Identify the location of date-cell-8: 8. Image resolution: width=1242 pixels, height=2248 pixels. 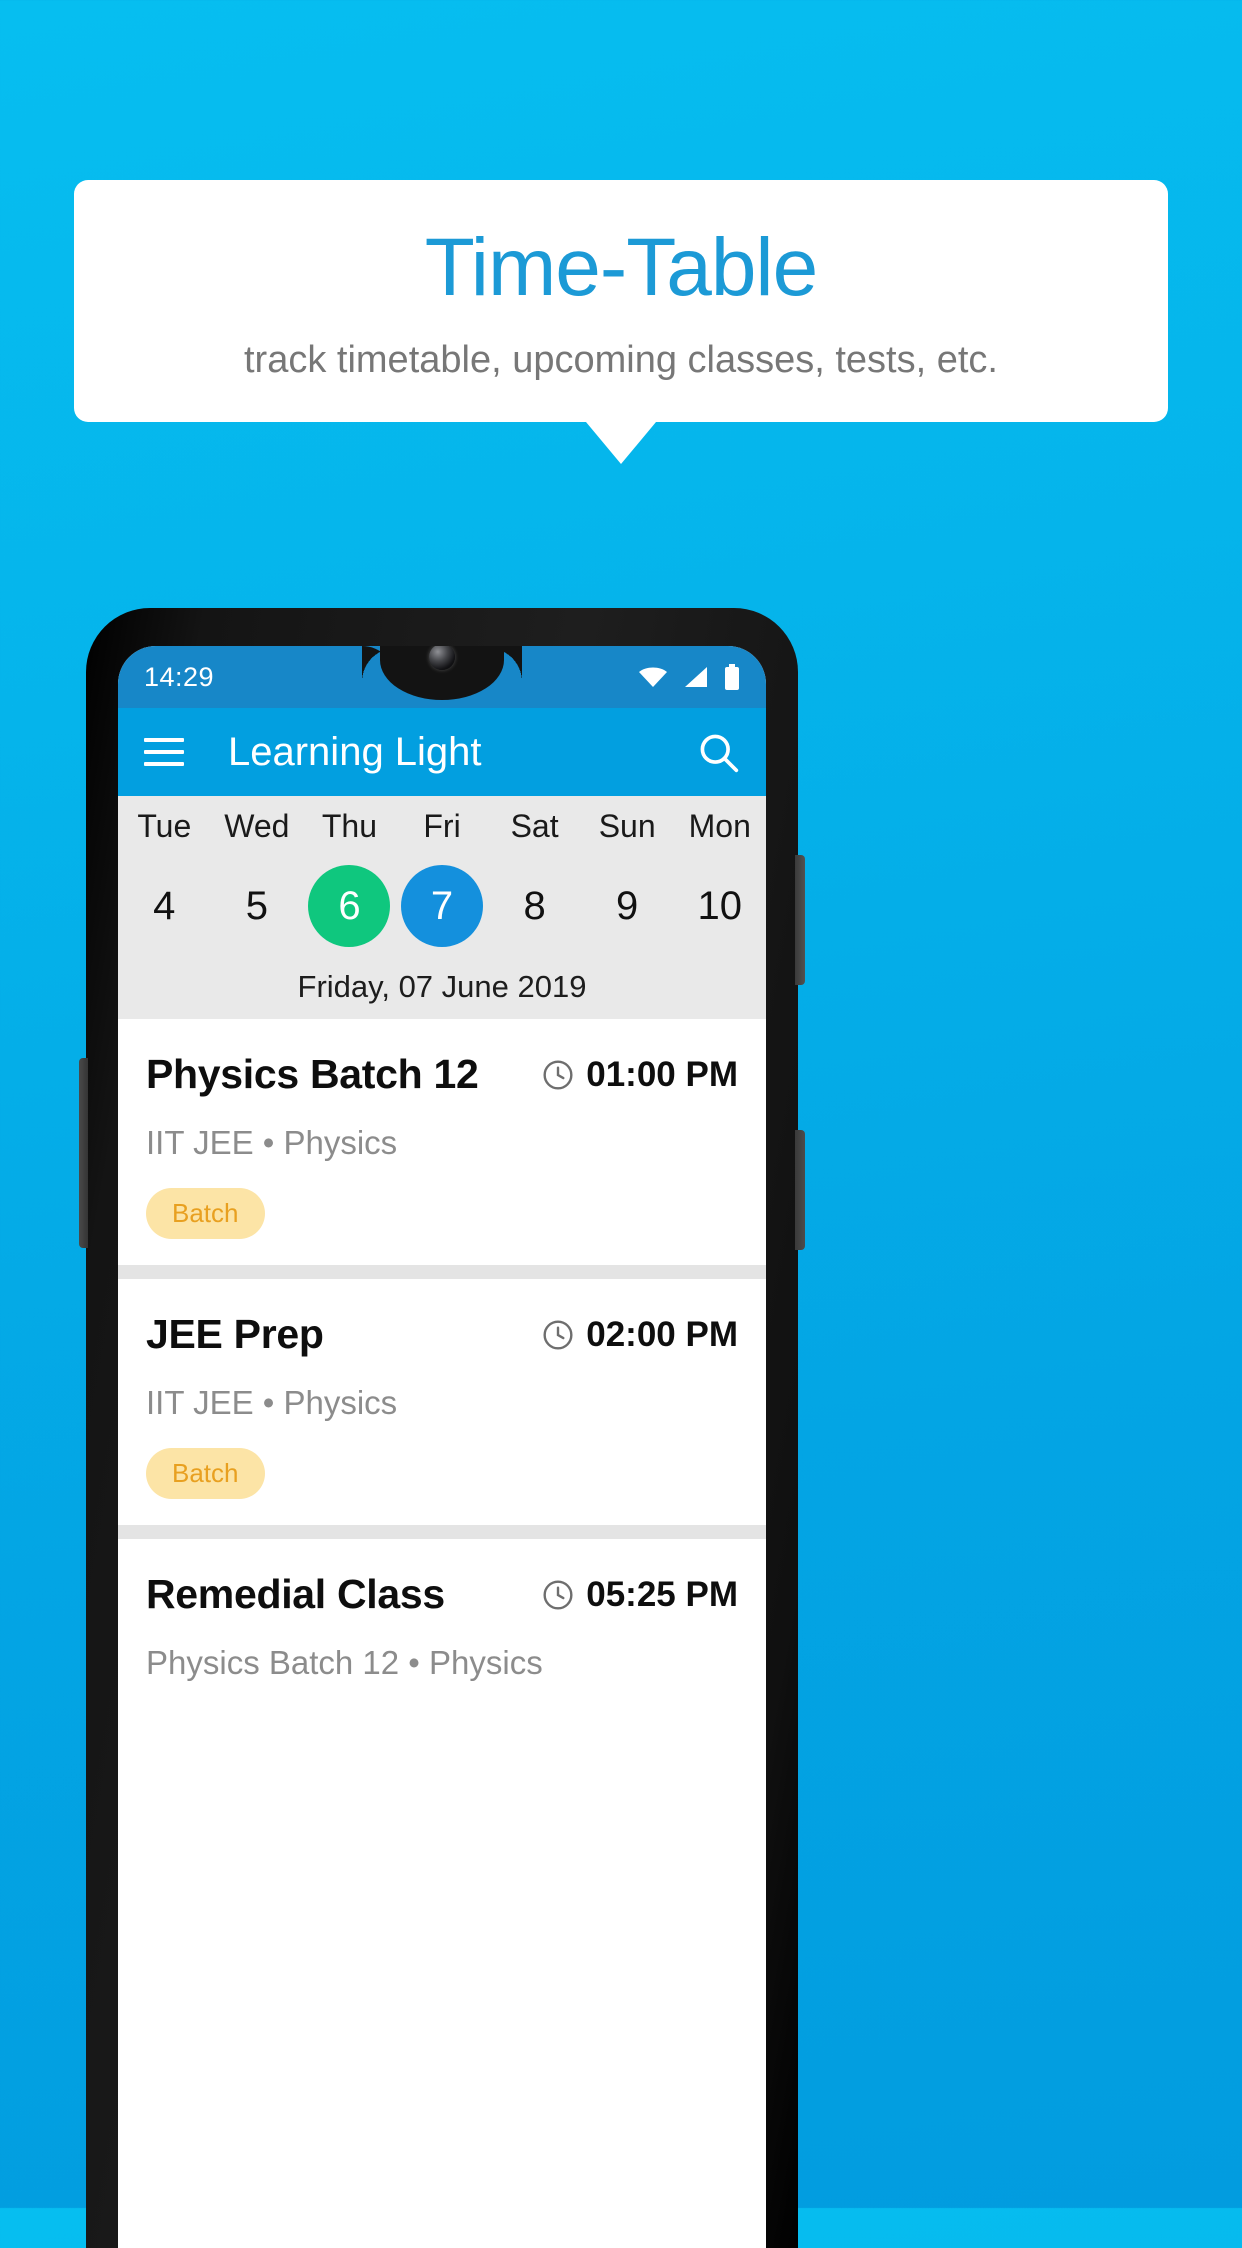
(534, 906).